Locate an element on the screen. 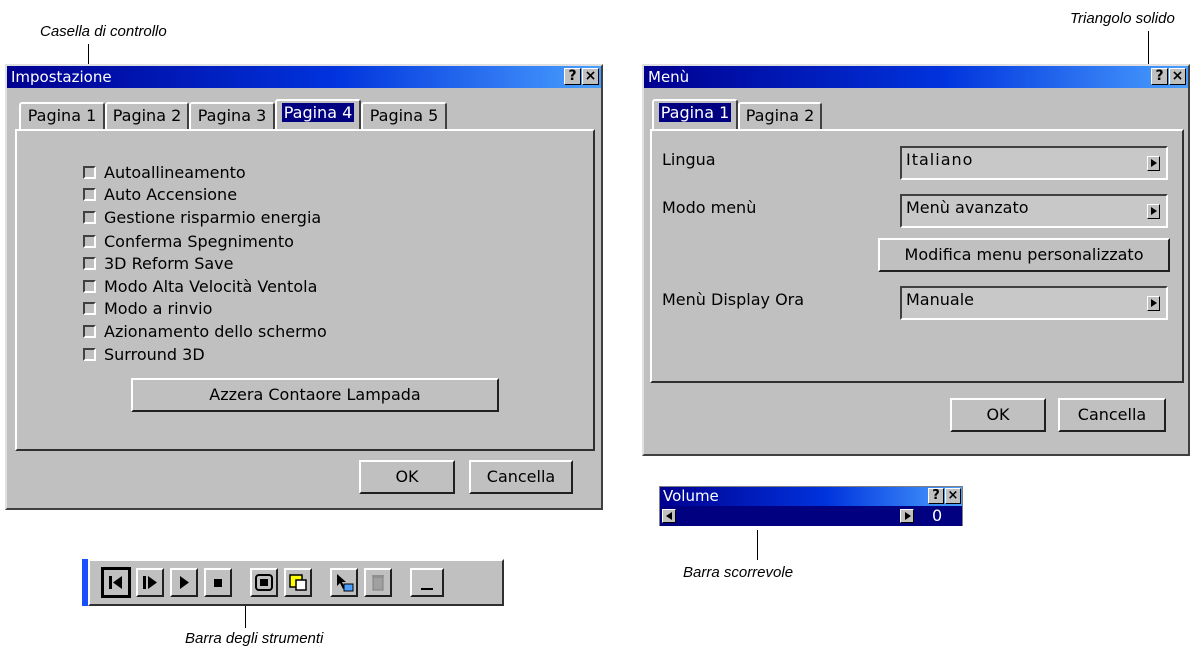 This screenshot has width=1203, height=654. setup-titlebar: Impostazione ? × is located at coordinates (304, 77).